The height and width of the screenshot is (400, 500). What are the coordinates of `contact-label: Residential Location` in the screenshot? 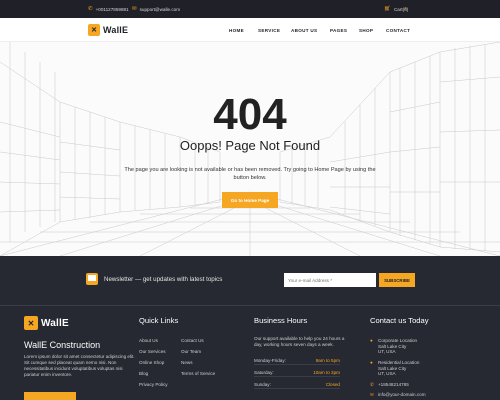 It's located at (399, 362).